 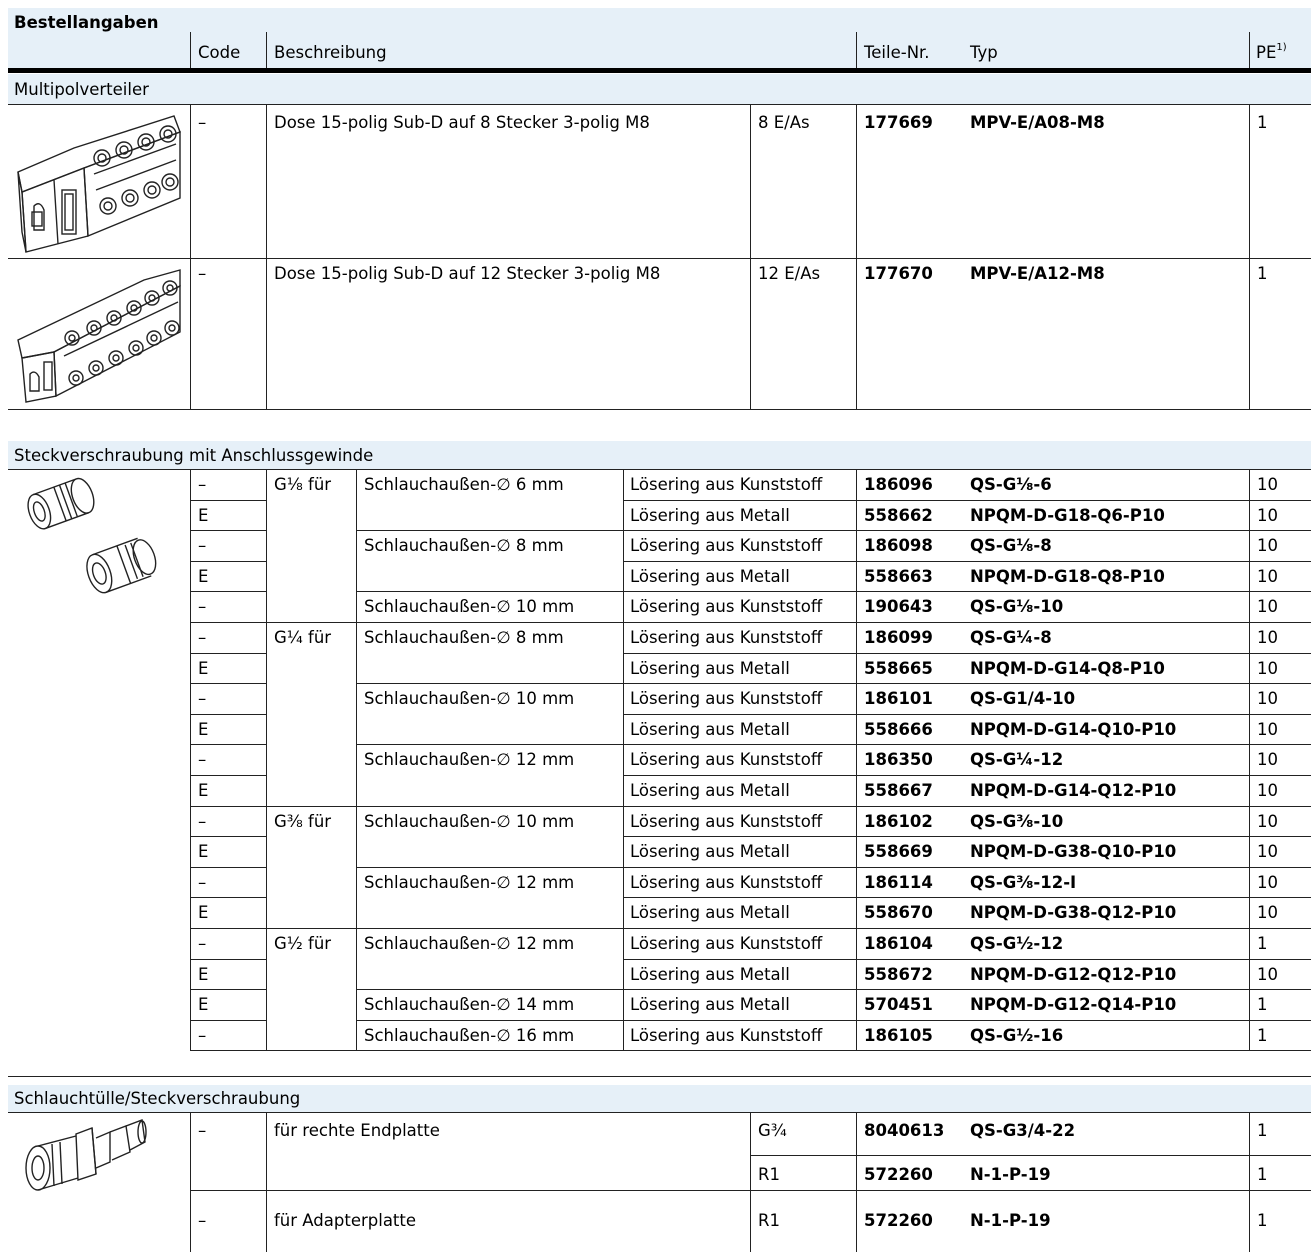 What do you see at coordinates (1262, 1220) in the screenshot?
I see `tuelle-pe-3: 1` at bounding box center [1262, 1220].